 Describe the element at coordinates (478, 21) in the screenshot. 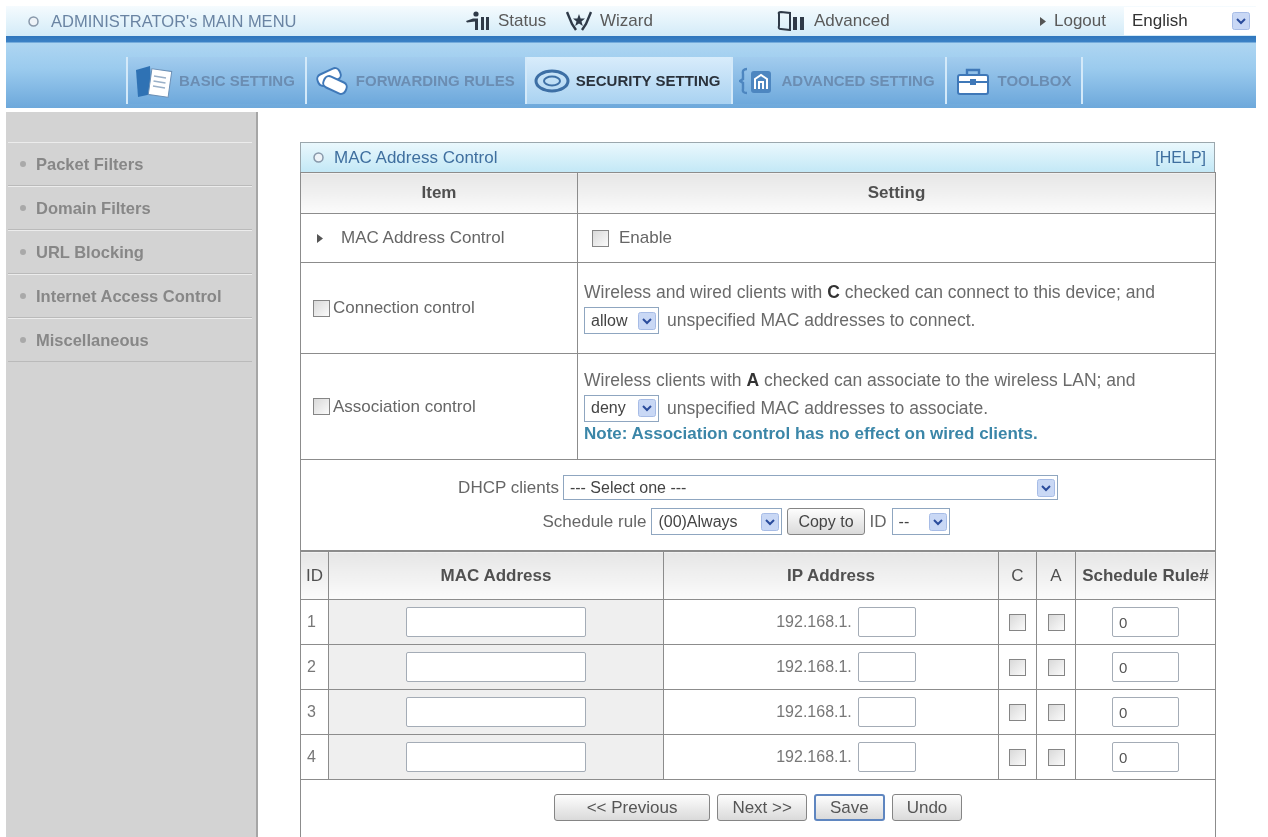

I see `person-icon` at that location.